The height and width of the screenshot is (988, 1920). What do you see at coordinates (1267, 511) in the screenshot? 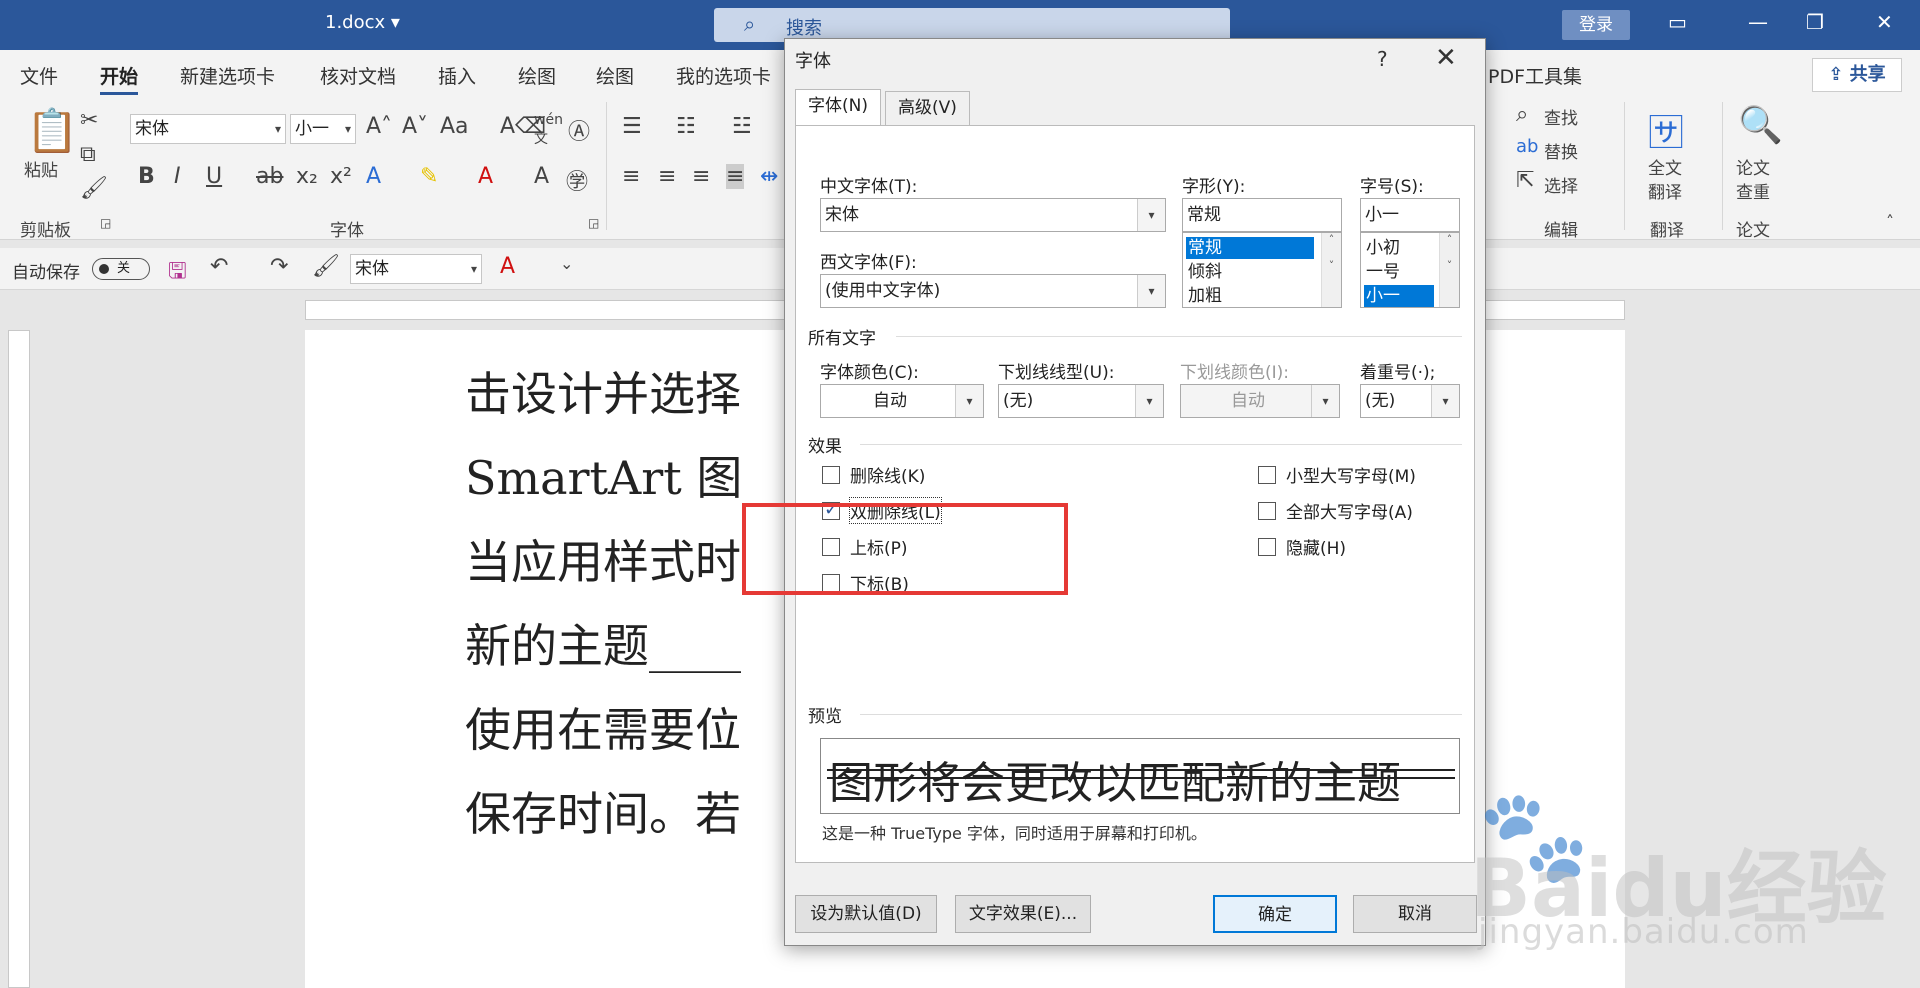
I see `all-caps-checkbox` at bounding box center [1267, 511].